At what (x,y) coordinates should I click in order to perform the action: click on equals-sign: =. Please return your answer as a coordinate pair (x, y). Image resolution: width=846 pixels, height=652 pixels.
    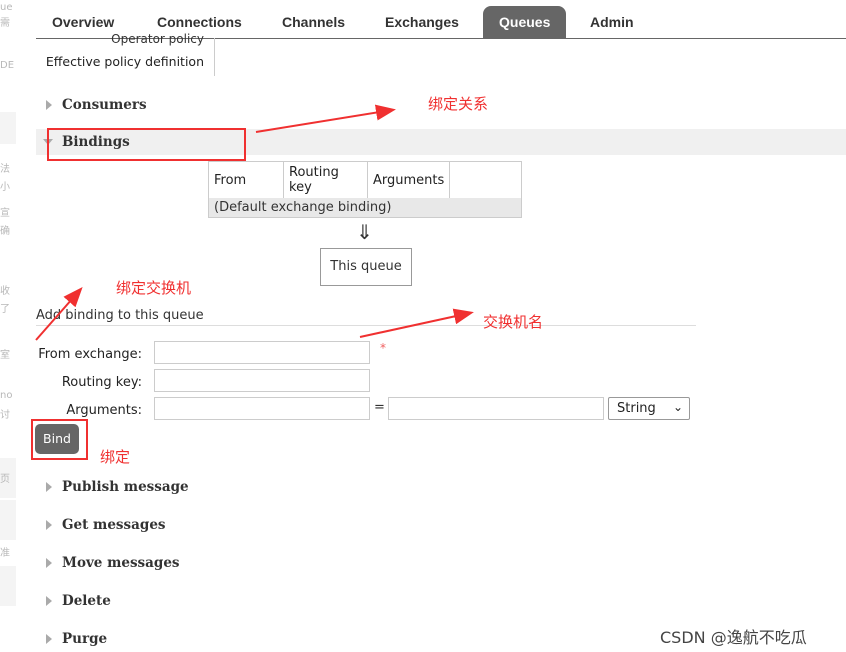
    Looking at the image, I should click on (379, 407).